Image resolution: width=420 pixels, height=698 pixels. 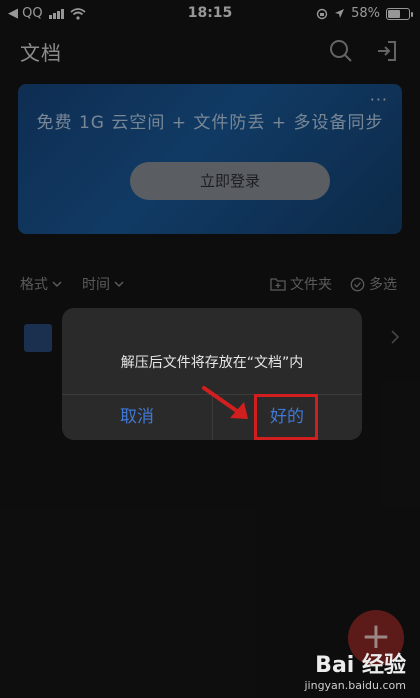 What do you see at coordinates (360, 665) in the screenshot?
I see `watermark-logo: Bai 经验` at bounding box center [360, 665].